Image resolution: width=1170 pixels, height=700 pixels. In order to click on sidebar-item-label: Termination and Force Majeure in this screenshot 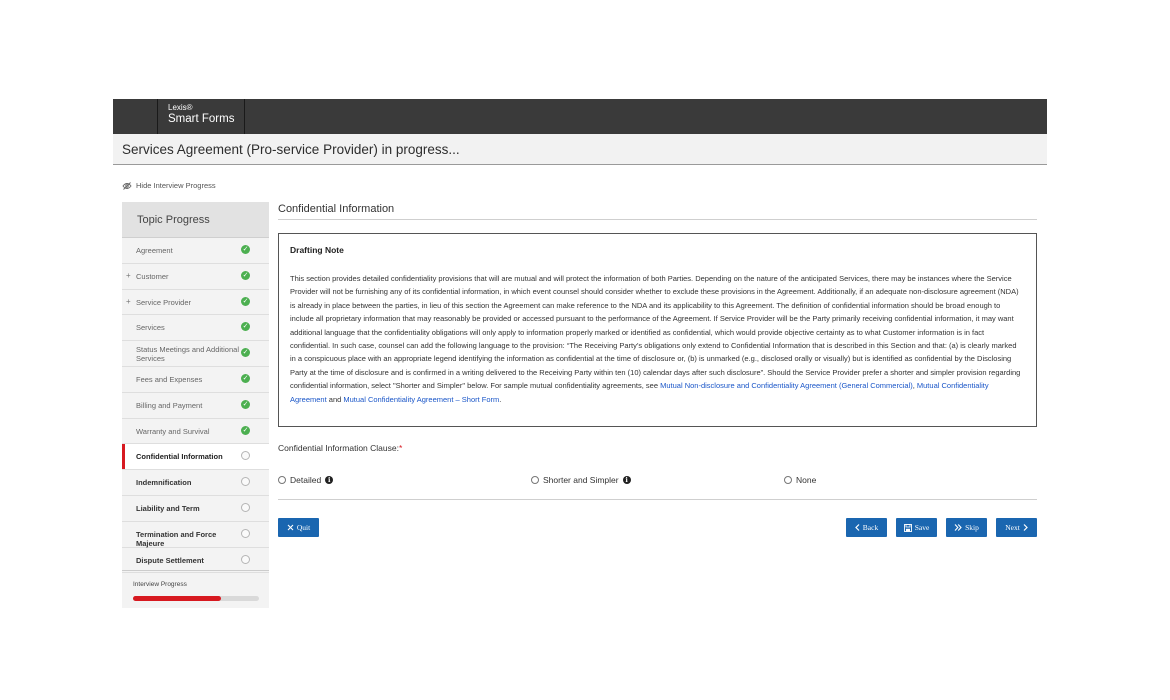, I will do `click(176, 538)`.